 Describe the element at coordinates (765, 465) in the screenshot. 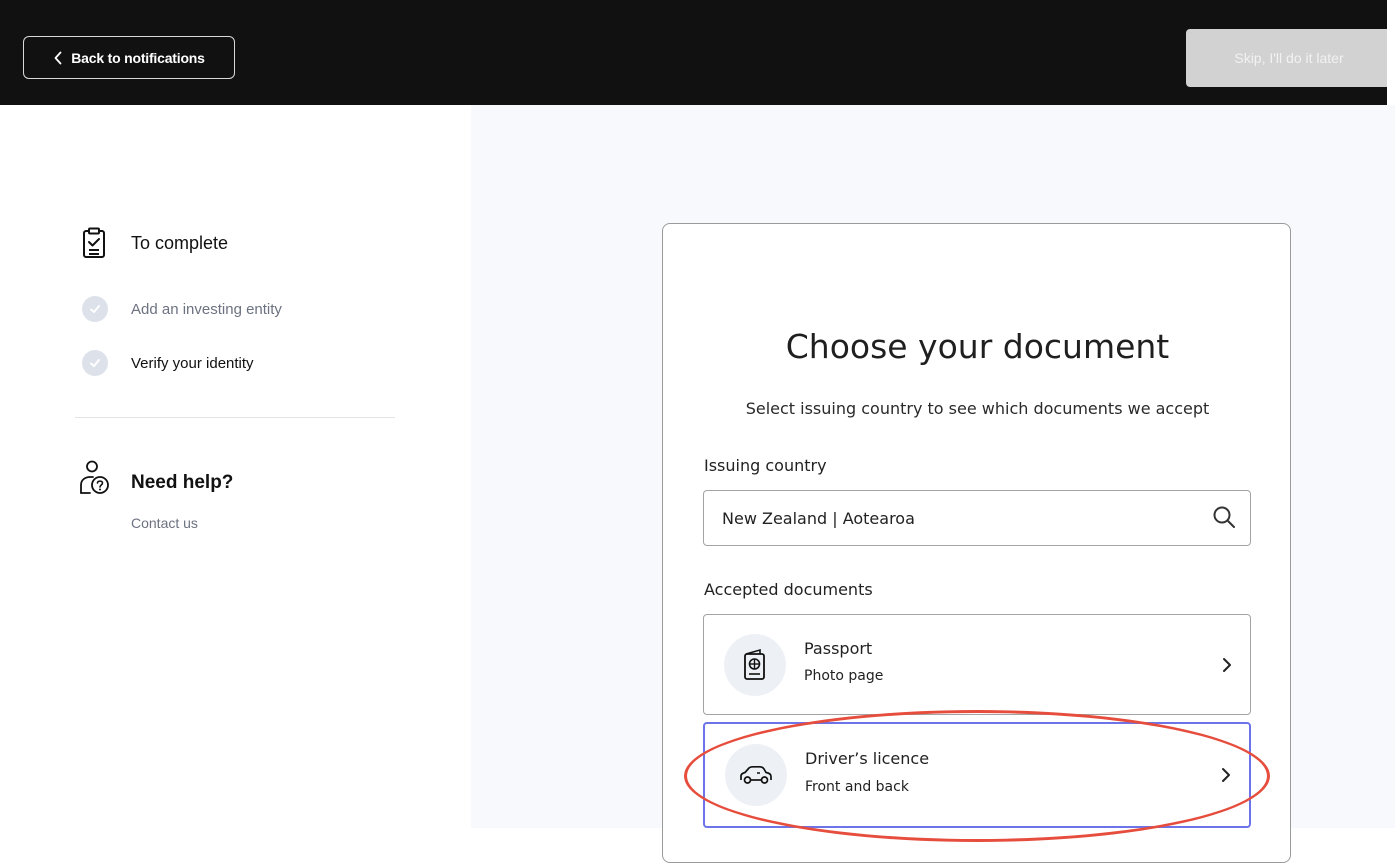

I see `issuing-country-label: Issuing country` at that location.